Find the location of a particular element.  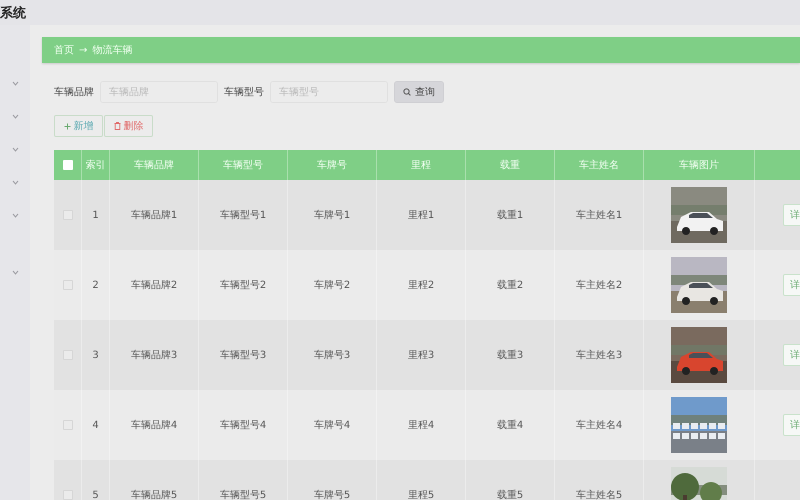

table-cell: 4 is located at coordinates (95, 425).